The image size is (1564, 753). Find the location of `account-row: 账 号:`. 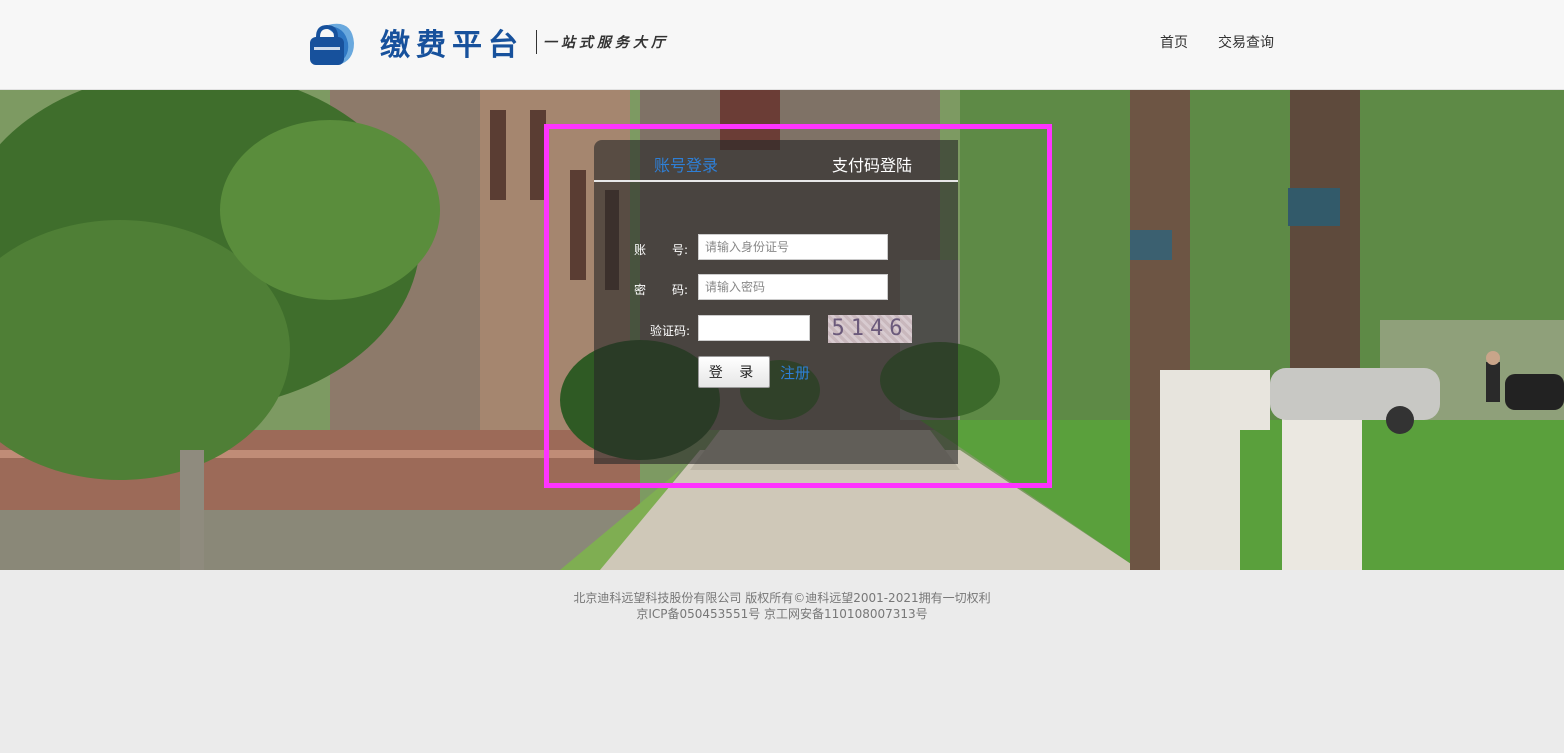

account-row: 账 号: is located at coordinates (776, 248).